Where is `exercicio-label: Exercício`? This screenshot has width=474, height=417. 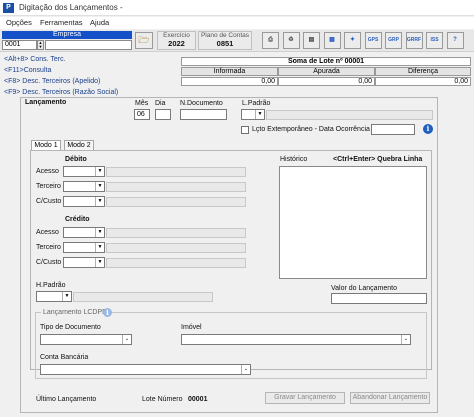
exercicio-label: Exercício is located at coordinates (176, 35).